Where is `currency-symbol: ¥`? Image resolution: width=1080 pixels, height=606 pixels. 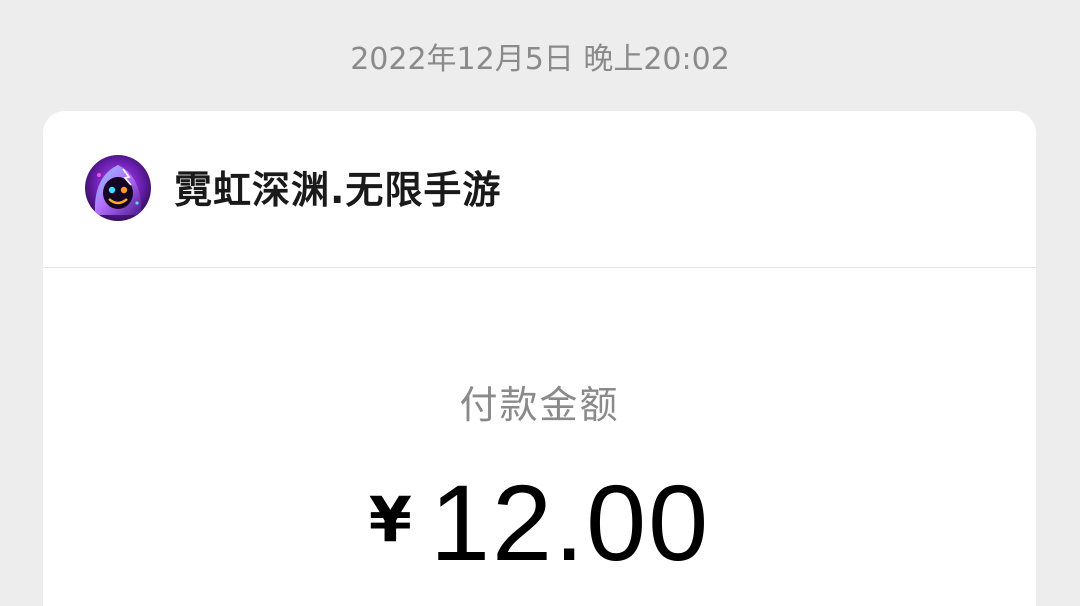 currency-symbol: ¥ is located at coordinates (390, 519).